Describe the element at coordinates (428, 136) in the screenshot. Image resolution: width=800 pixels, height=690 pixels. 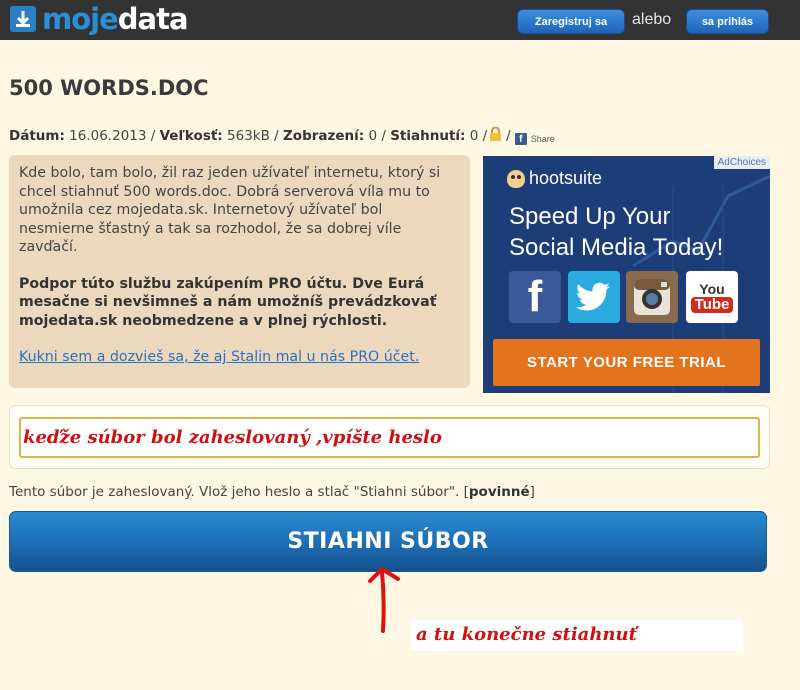
I see `downloads-label: Stiahnutí:` at that location.